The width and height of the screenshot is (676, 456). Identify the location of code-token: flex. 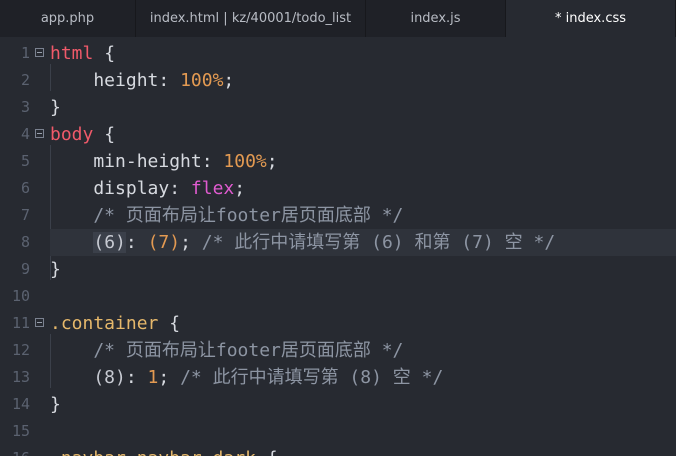
(212, 188).